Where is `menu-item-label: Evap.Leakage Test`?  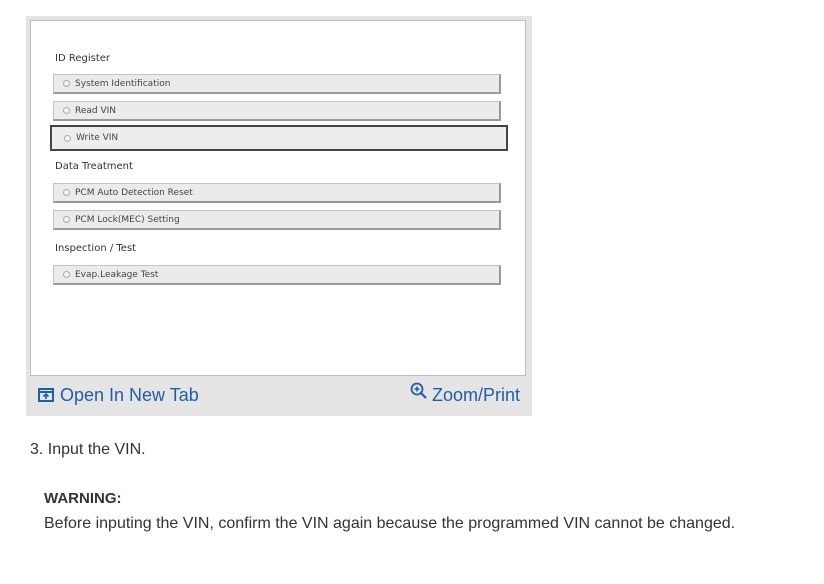
menu-item-label: Evap.Leakage Test is located at coordinates (117, 274).